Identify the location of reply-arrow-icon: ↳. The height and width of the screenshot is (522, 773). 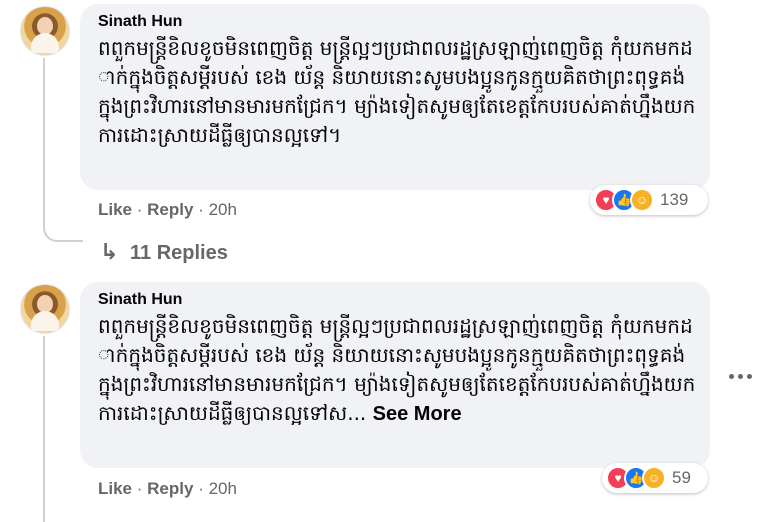
(109, 251).